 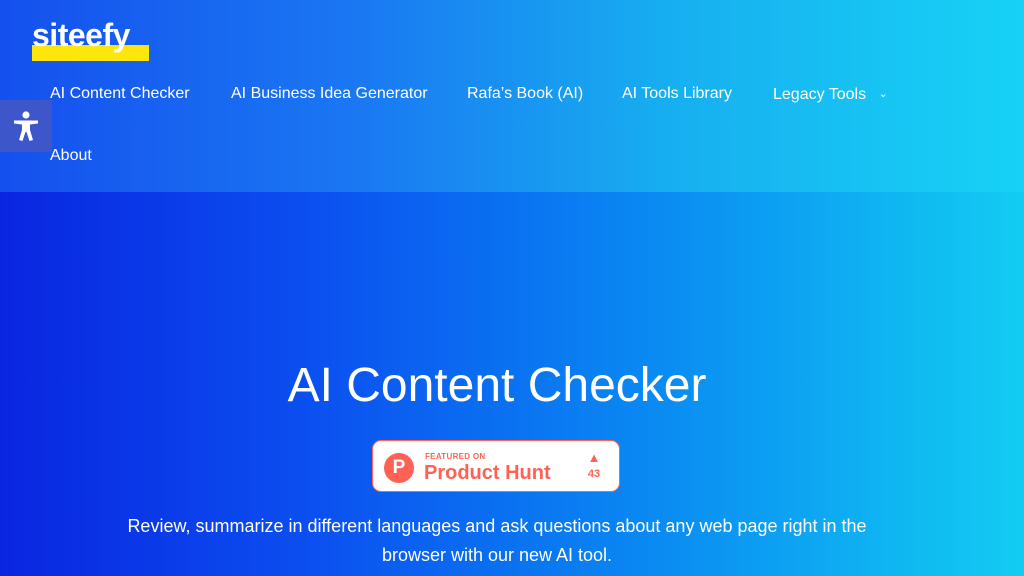 What do you see at coordinates (820, 94) in the screenshot?
I see `nav-label: Legacy Tools` at bounding box center [820, 94].